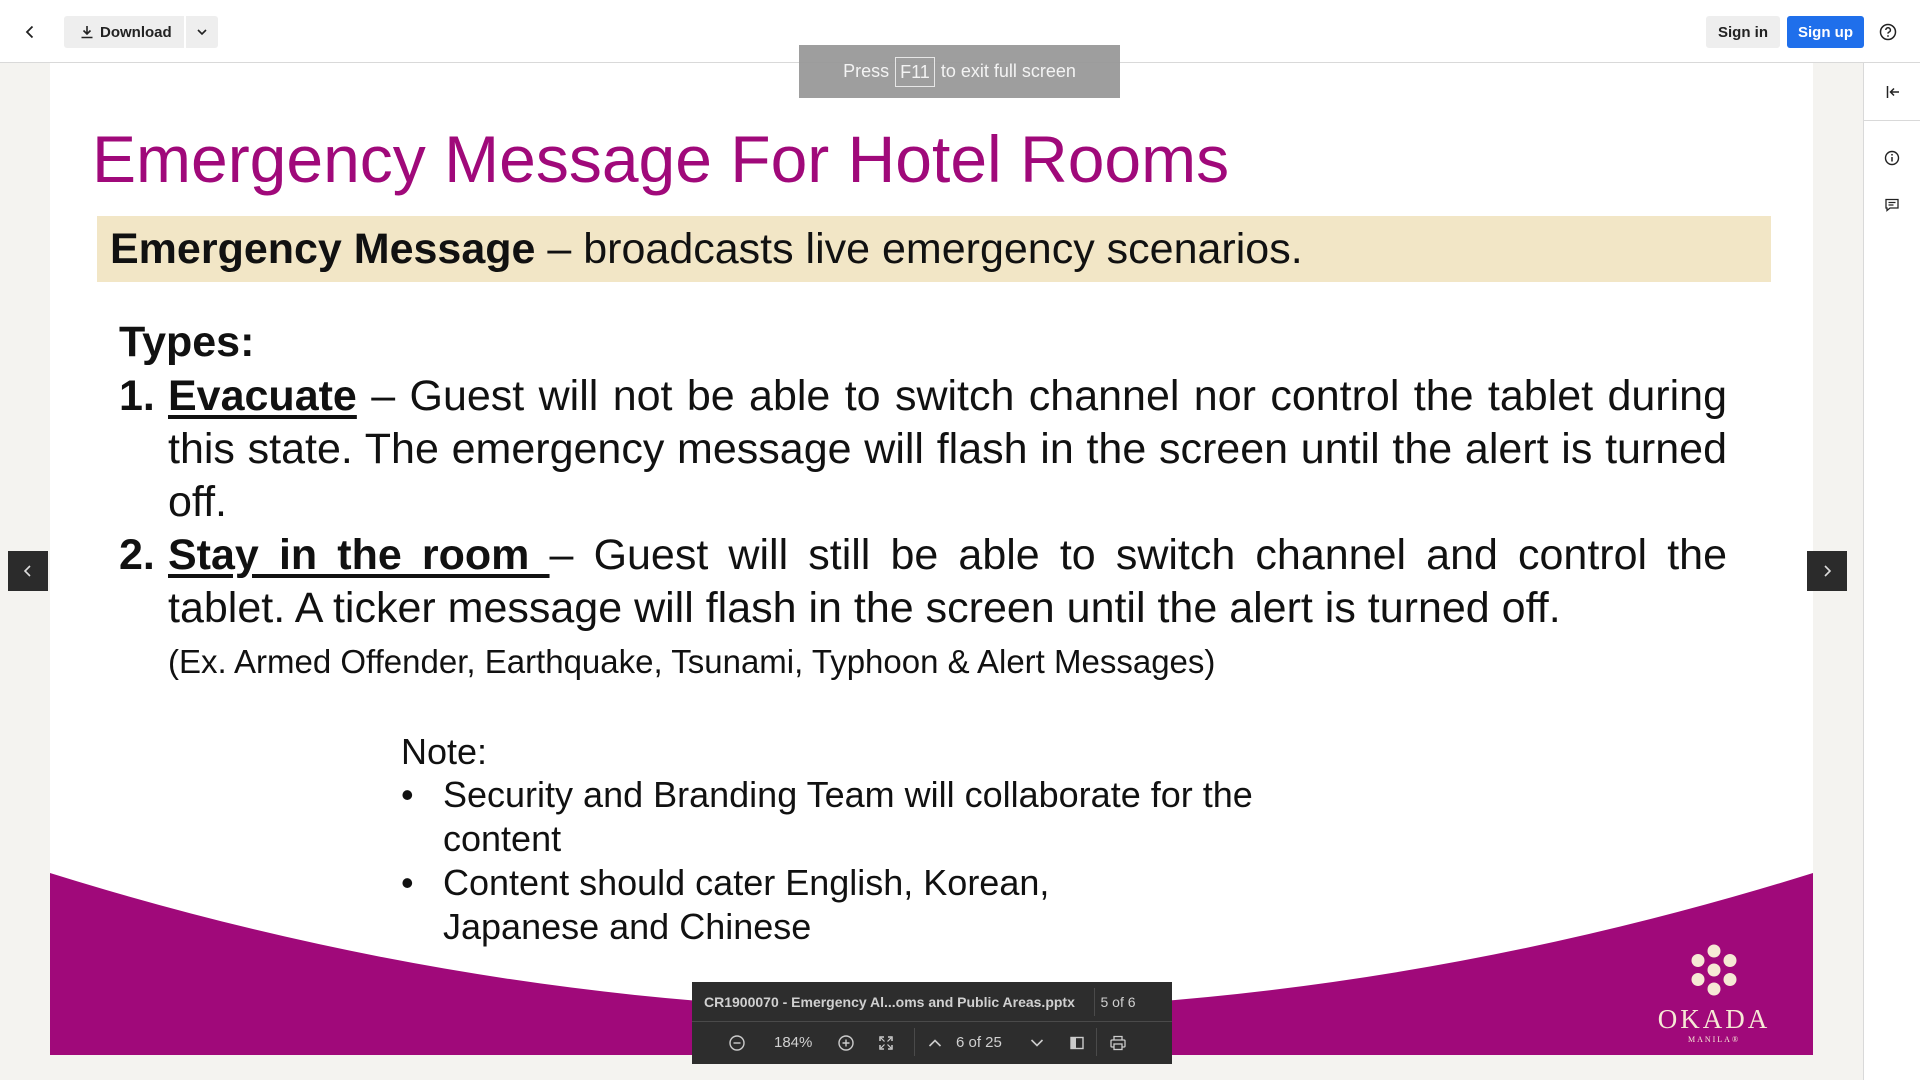 This screenshot has width=1920, height=1080. Describe the element at coordinates (262, 396) in the screenshot. I see `item-term: Evacuate` at that location.